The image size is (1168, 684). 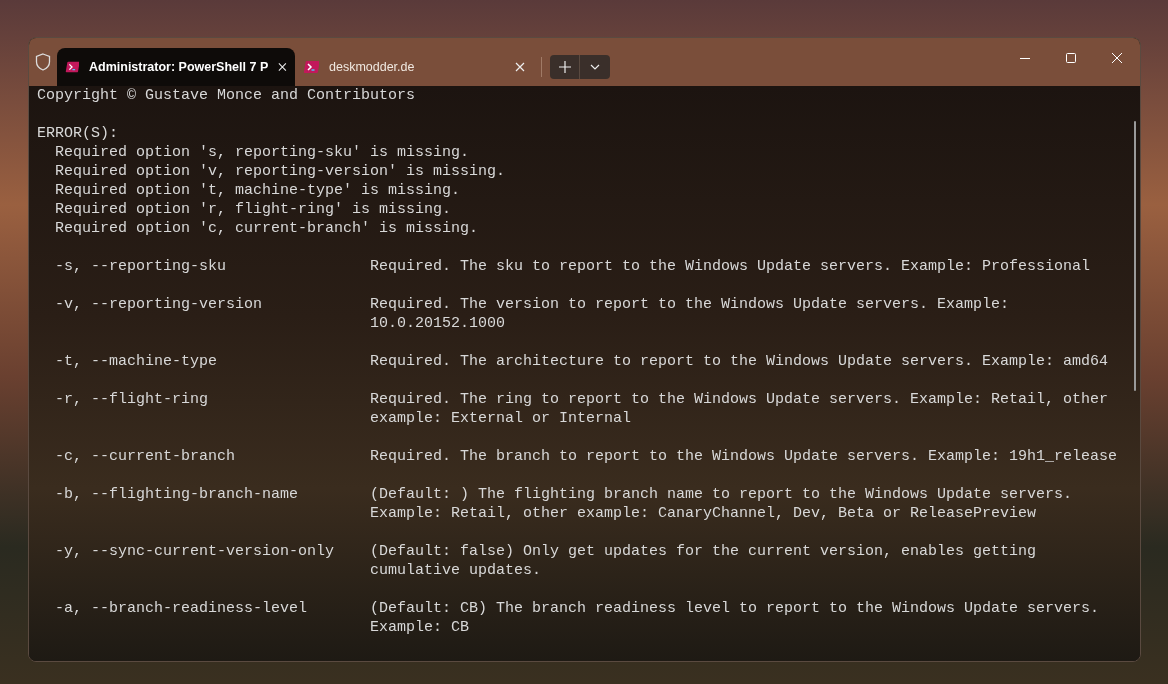 I want to click on option-description: cumulative updates., so click(x=456, y=570).